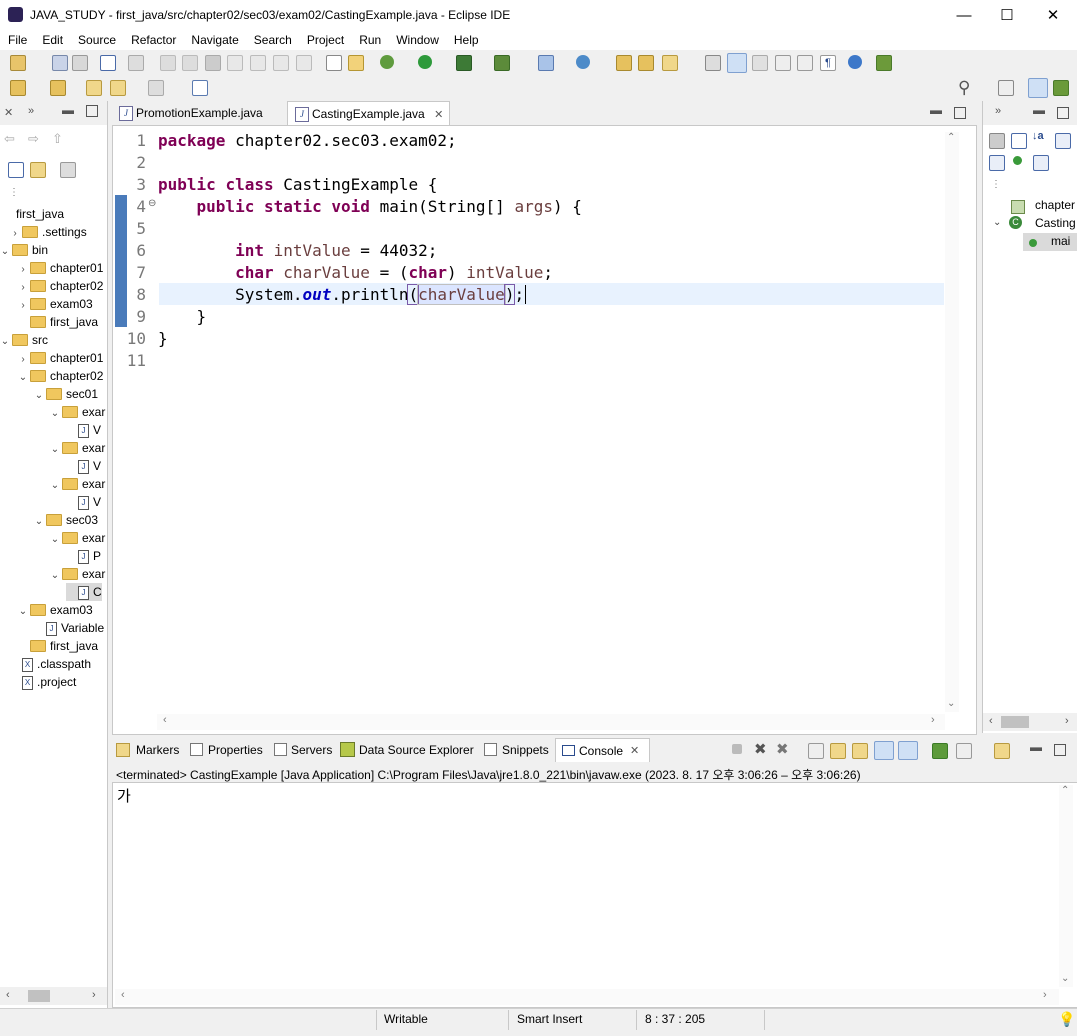 This screenshot has width=1077, height=1036. Describe the element at coordinates (213, 63) in the screenshot. I see `terminate-icon` at that location.